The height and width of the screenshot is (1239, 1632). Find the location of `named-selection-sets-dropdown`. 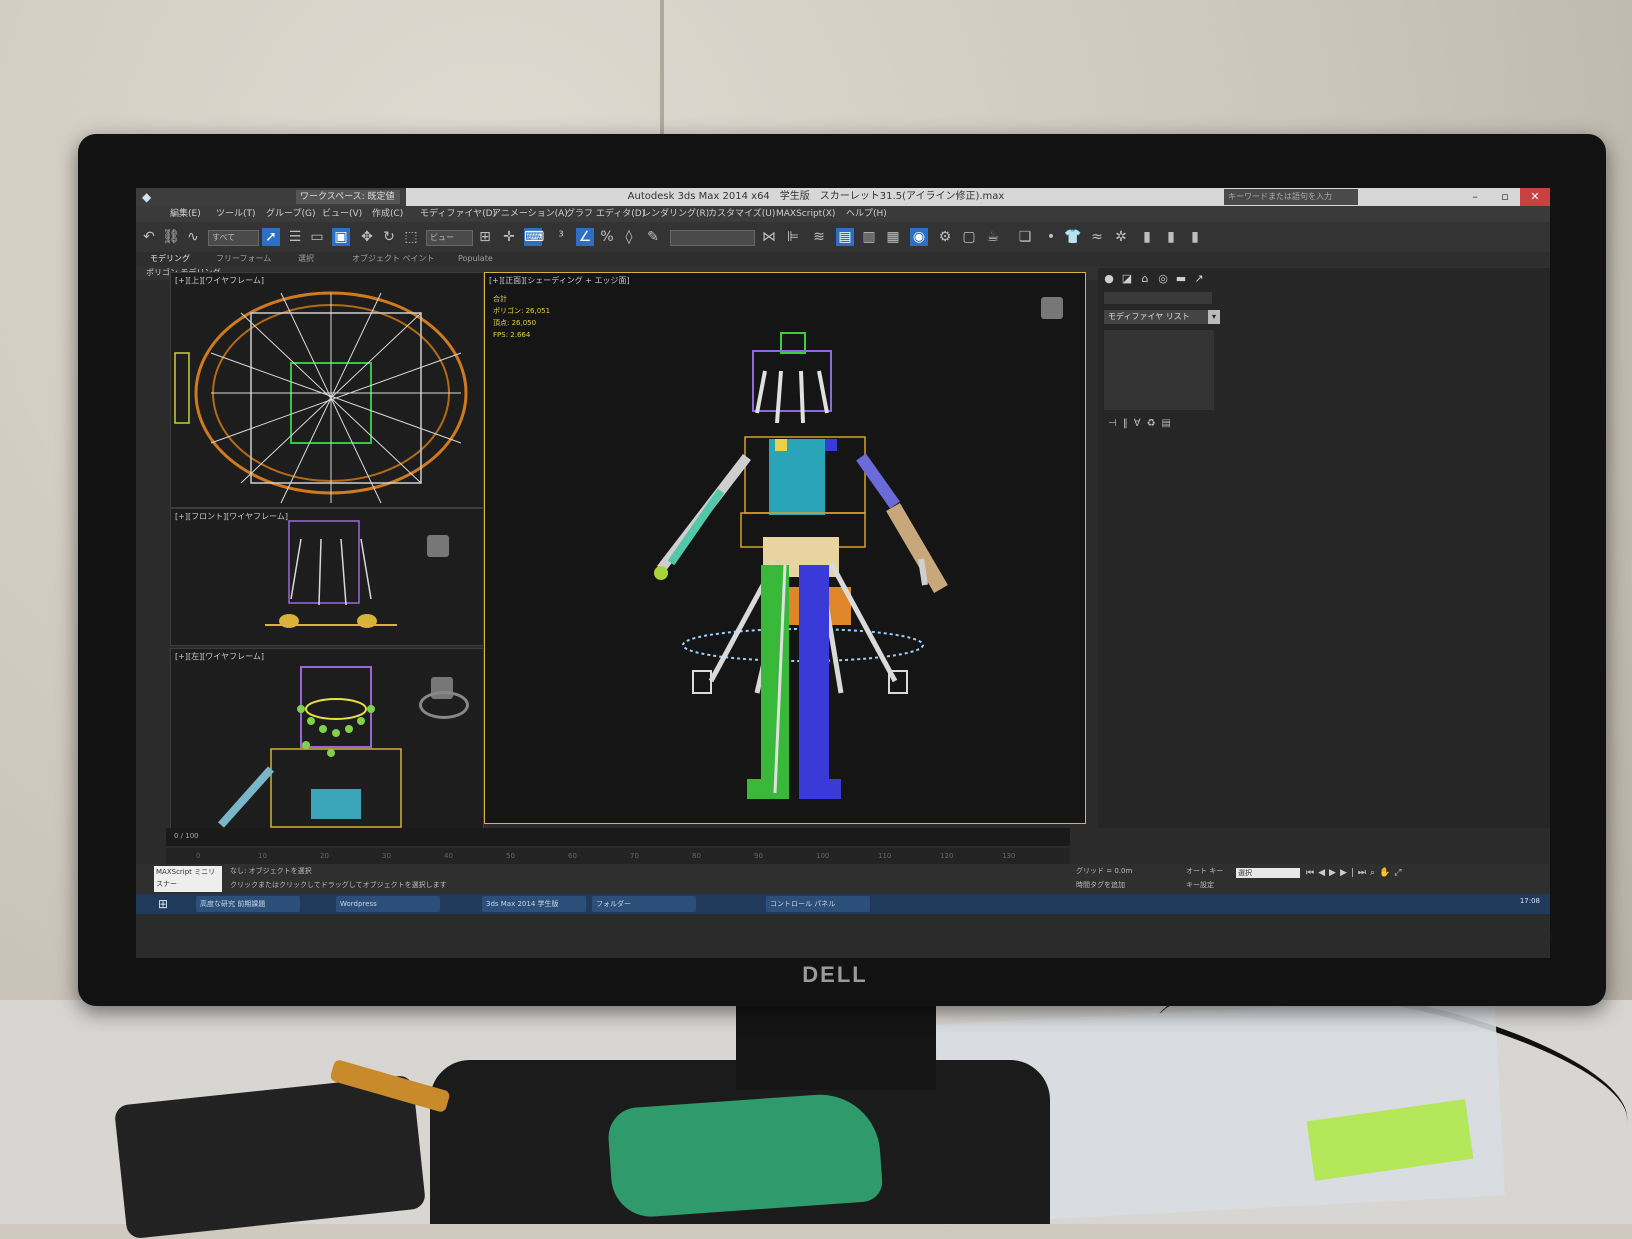

named-selection-sets-dropdown is located at coordinates (712, 238).